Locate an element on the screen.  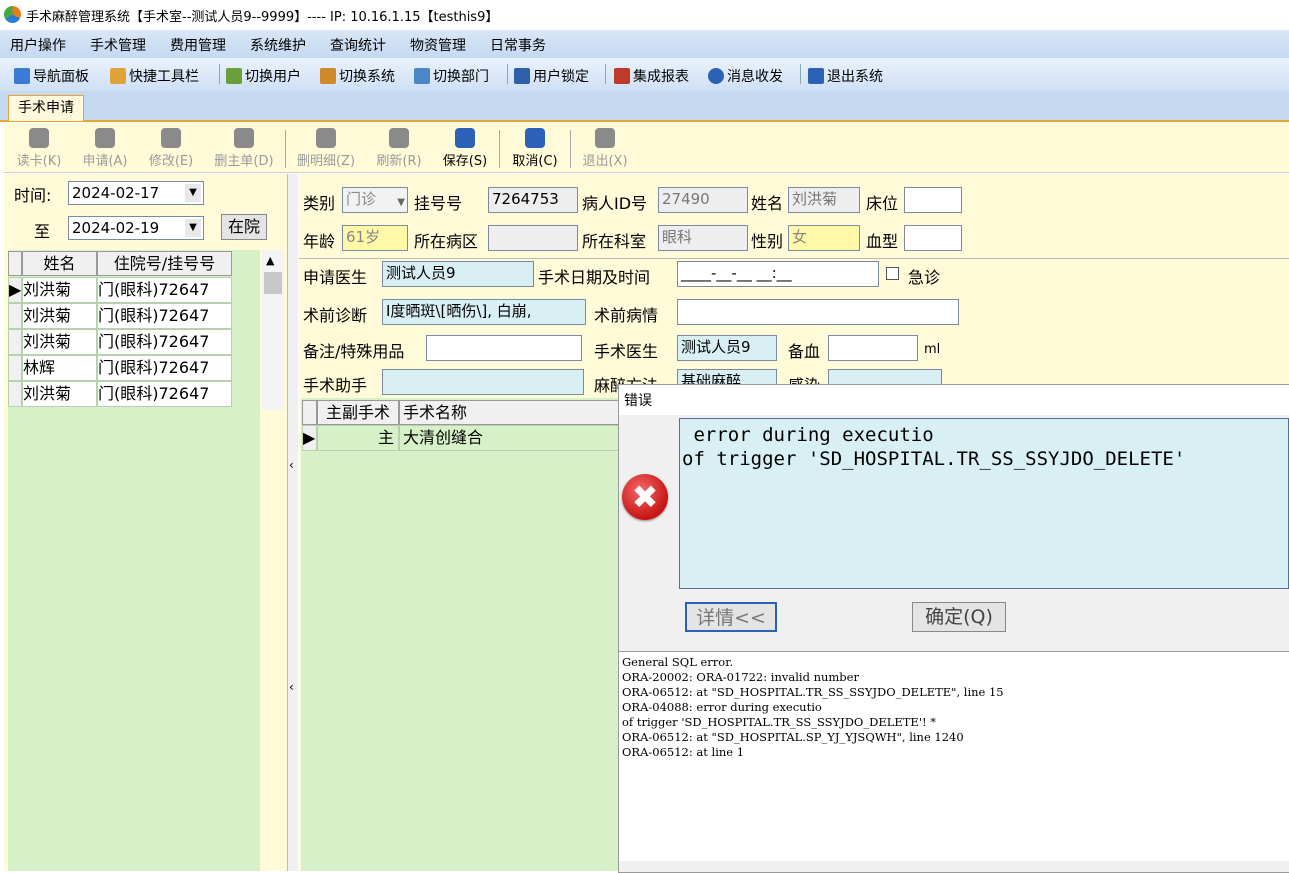
switch-system-button: 切换系统 is located at coordinates (357, 76).